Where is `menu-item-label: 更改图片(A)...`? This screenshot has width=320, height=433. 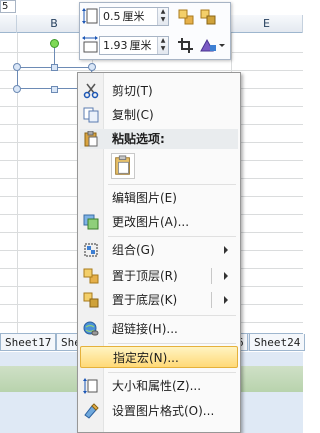 menu-item-label: 更改图片(A)... is located at coordinates (151, 222).